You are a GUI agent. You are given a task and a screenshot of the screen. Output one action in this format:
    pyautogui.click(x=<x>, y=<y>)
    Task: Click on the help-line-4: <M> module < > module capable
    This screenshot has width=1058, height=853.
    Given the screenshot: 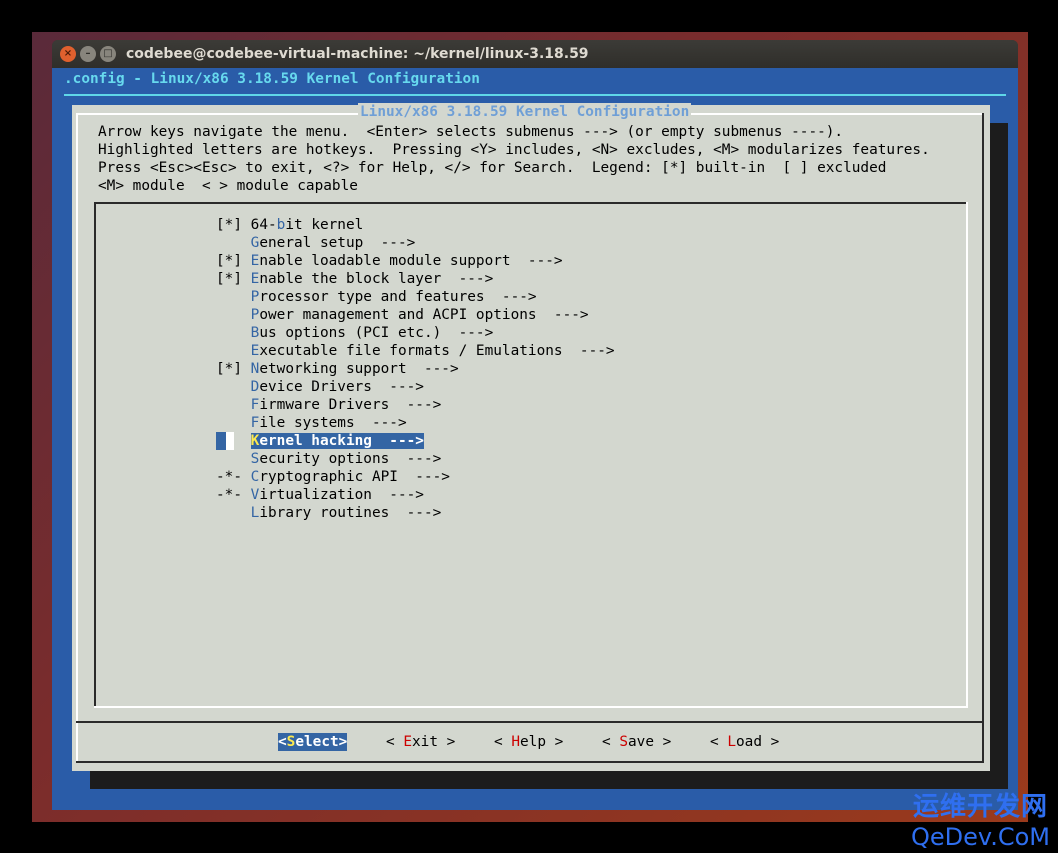 What is the action you would take?
    pyautogui.click(x=228, y=186)
    